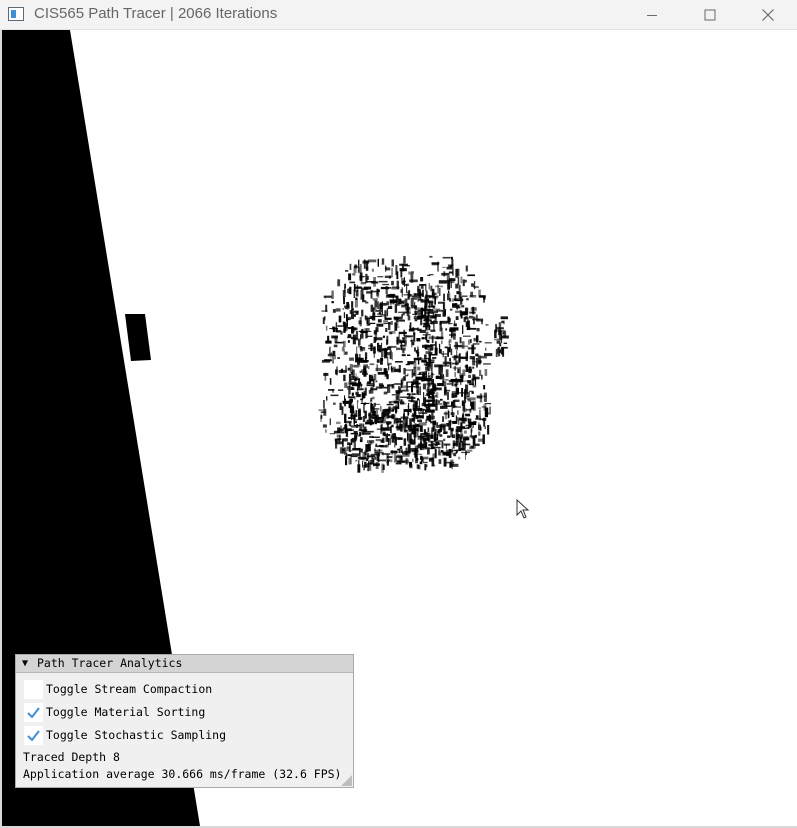 The image size is (797, 828). What do you see at coordinates (184, 664) in the screenshot?
I see `analytics-panel-header: ▼ Path Tracer Analytics` at bounding box center [184, 664].